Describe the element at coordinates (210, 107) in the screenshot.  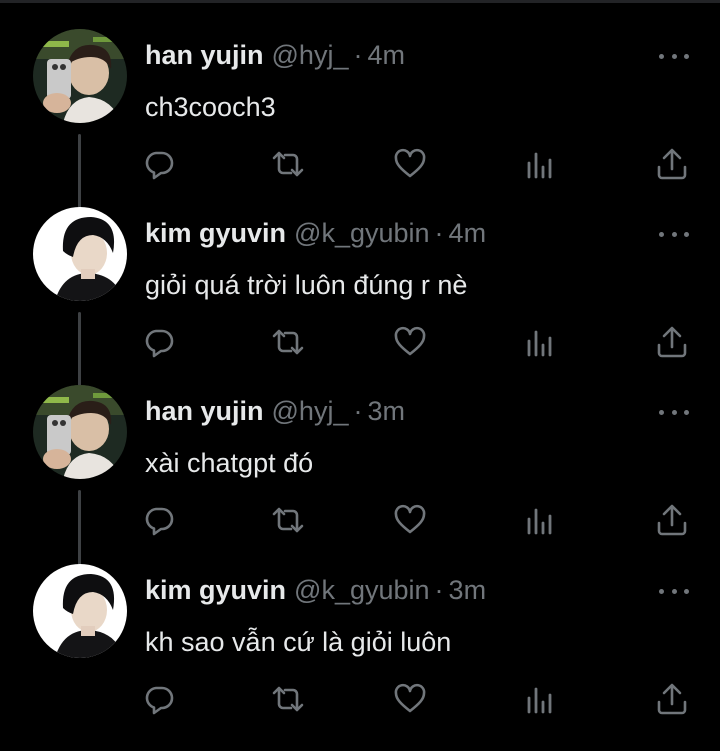
I see `tweet-text: ch3cooch3` at that location.